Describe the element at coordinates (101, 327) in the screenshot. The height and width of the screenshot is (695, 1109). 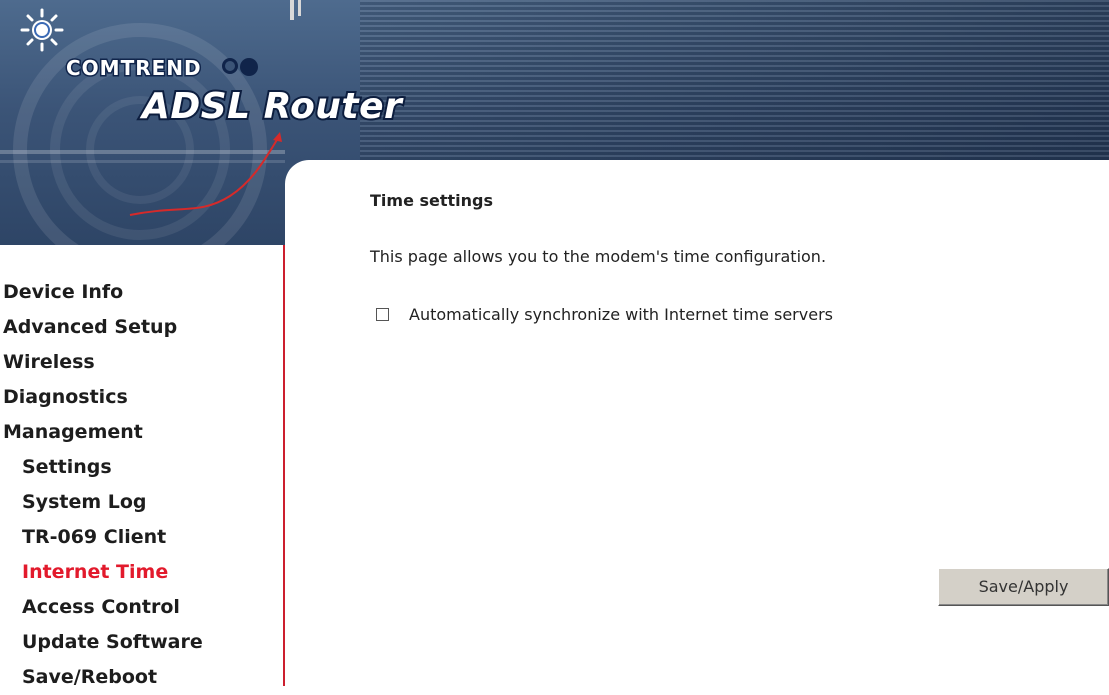
I see `sidebar-item-advanced-setup: Advanced Setup` at that location.